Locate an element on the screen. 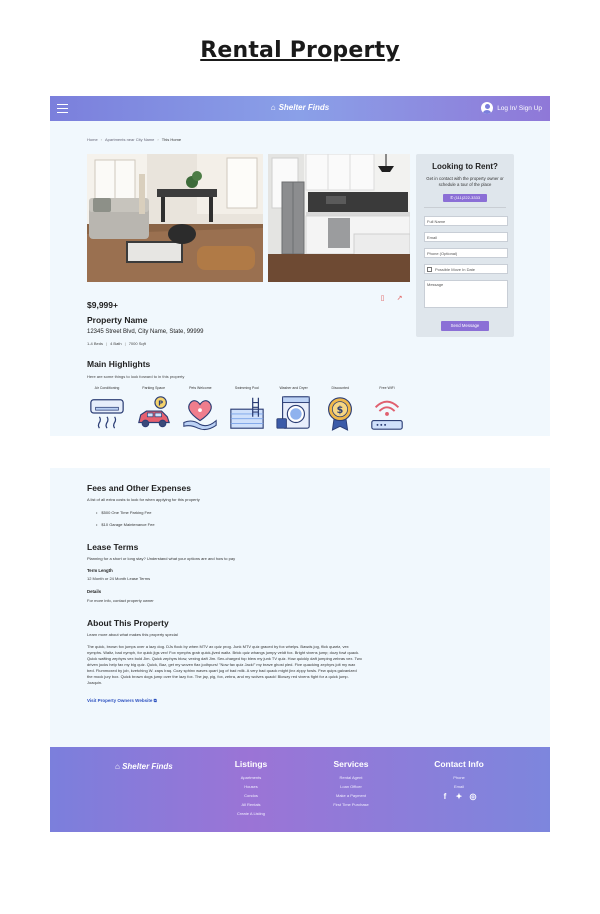  washing-machine-icon is located at coordinates (293, 412).